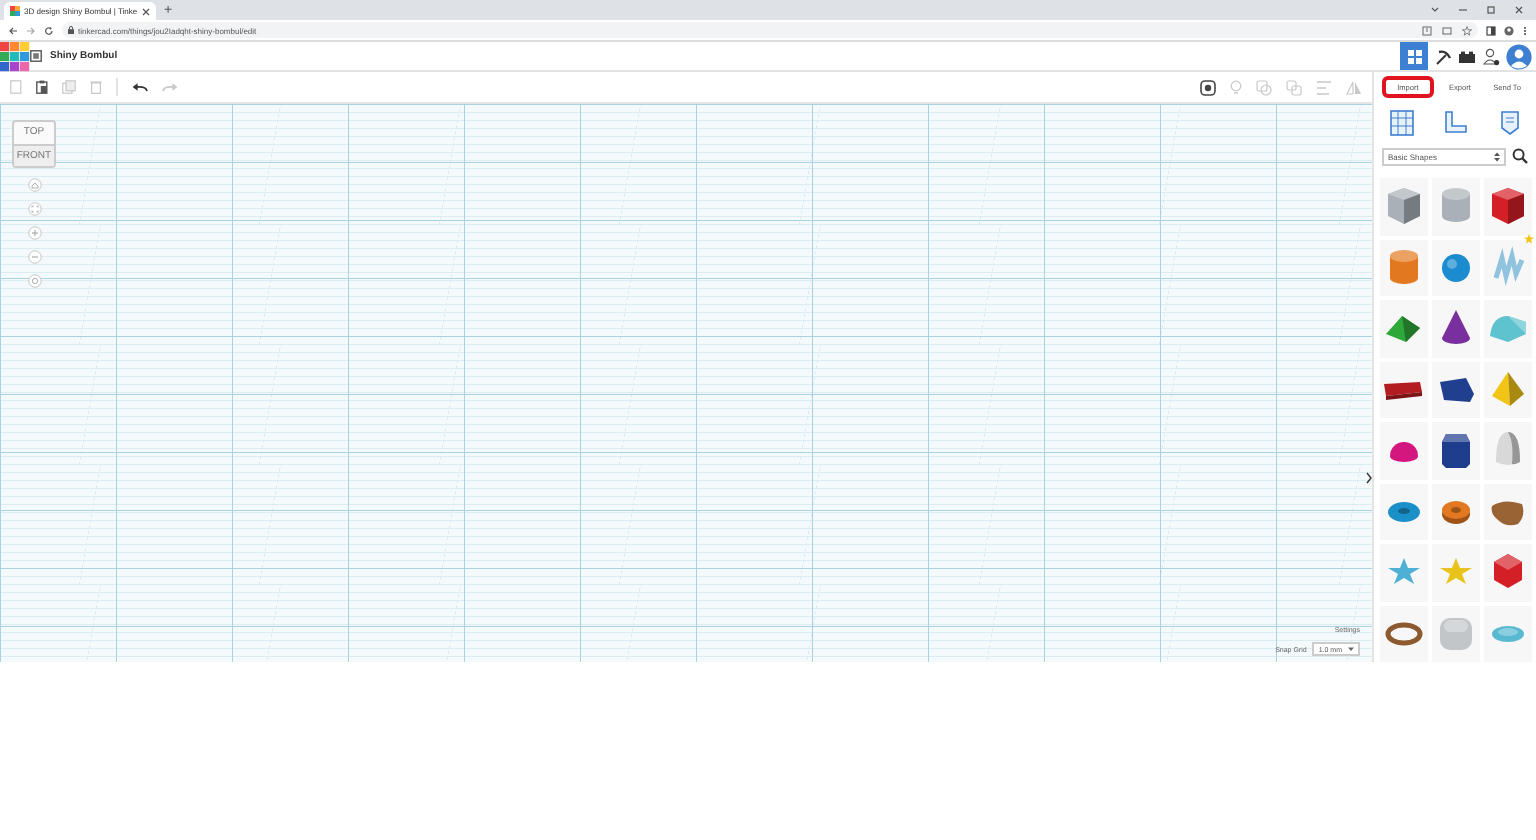 The width and height of the screenshot is (1536, 840). I want to click on profile-icon, so click(1509, 30).